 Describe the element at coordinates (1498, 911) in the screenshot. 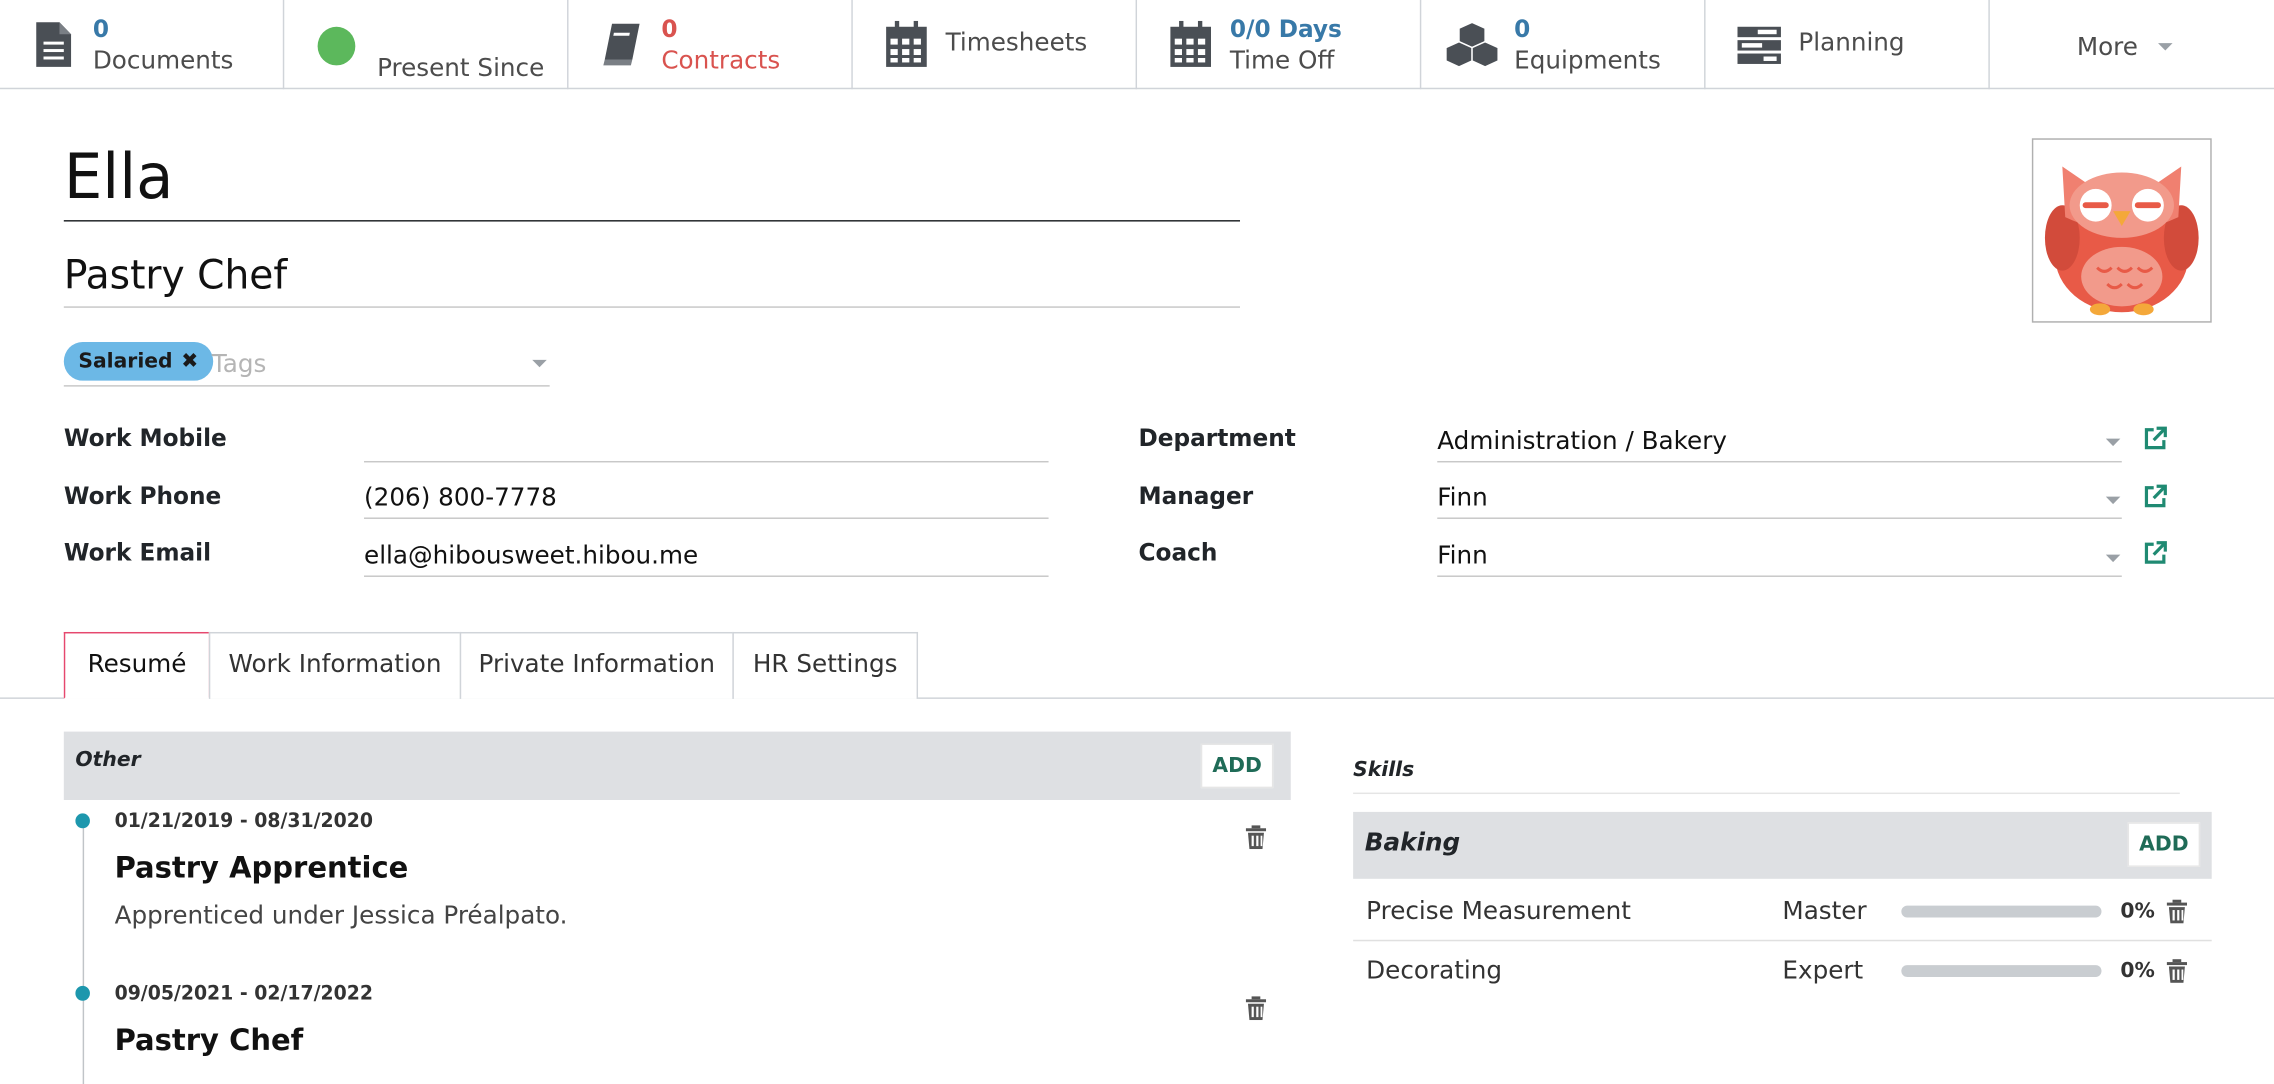

I see `skill-name: Precise Measurement` at that location.